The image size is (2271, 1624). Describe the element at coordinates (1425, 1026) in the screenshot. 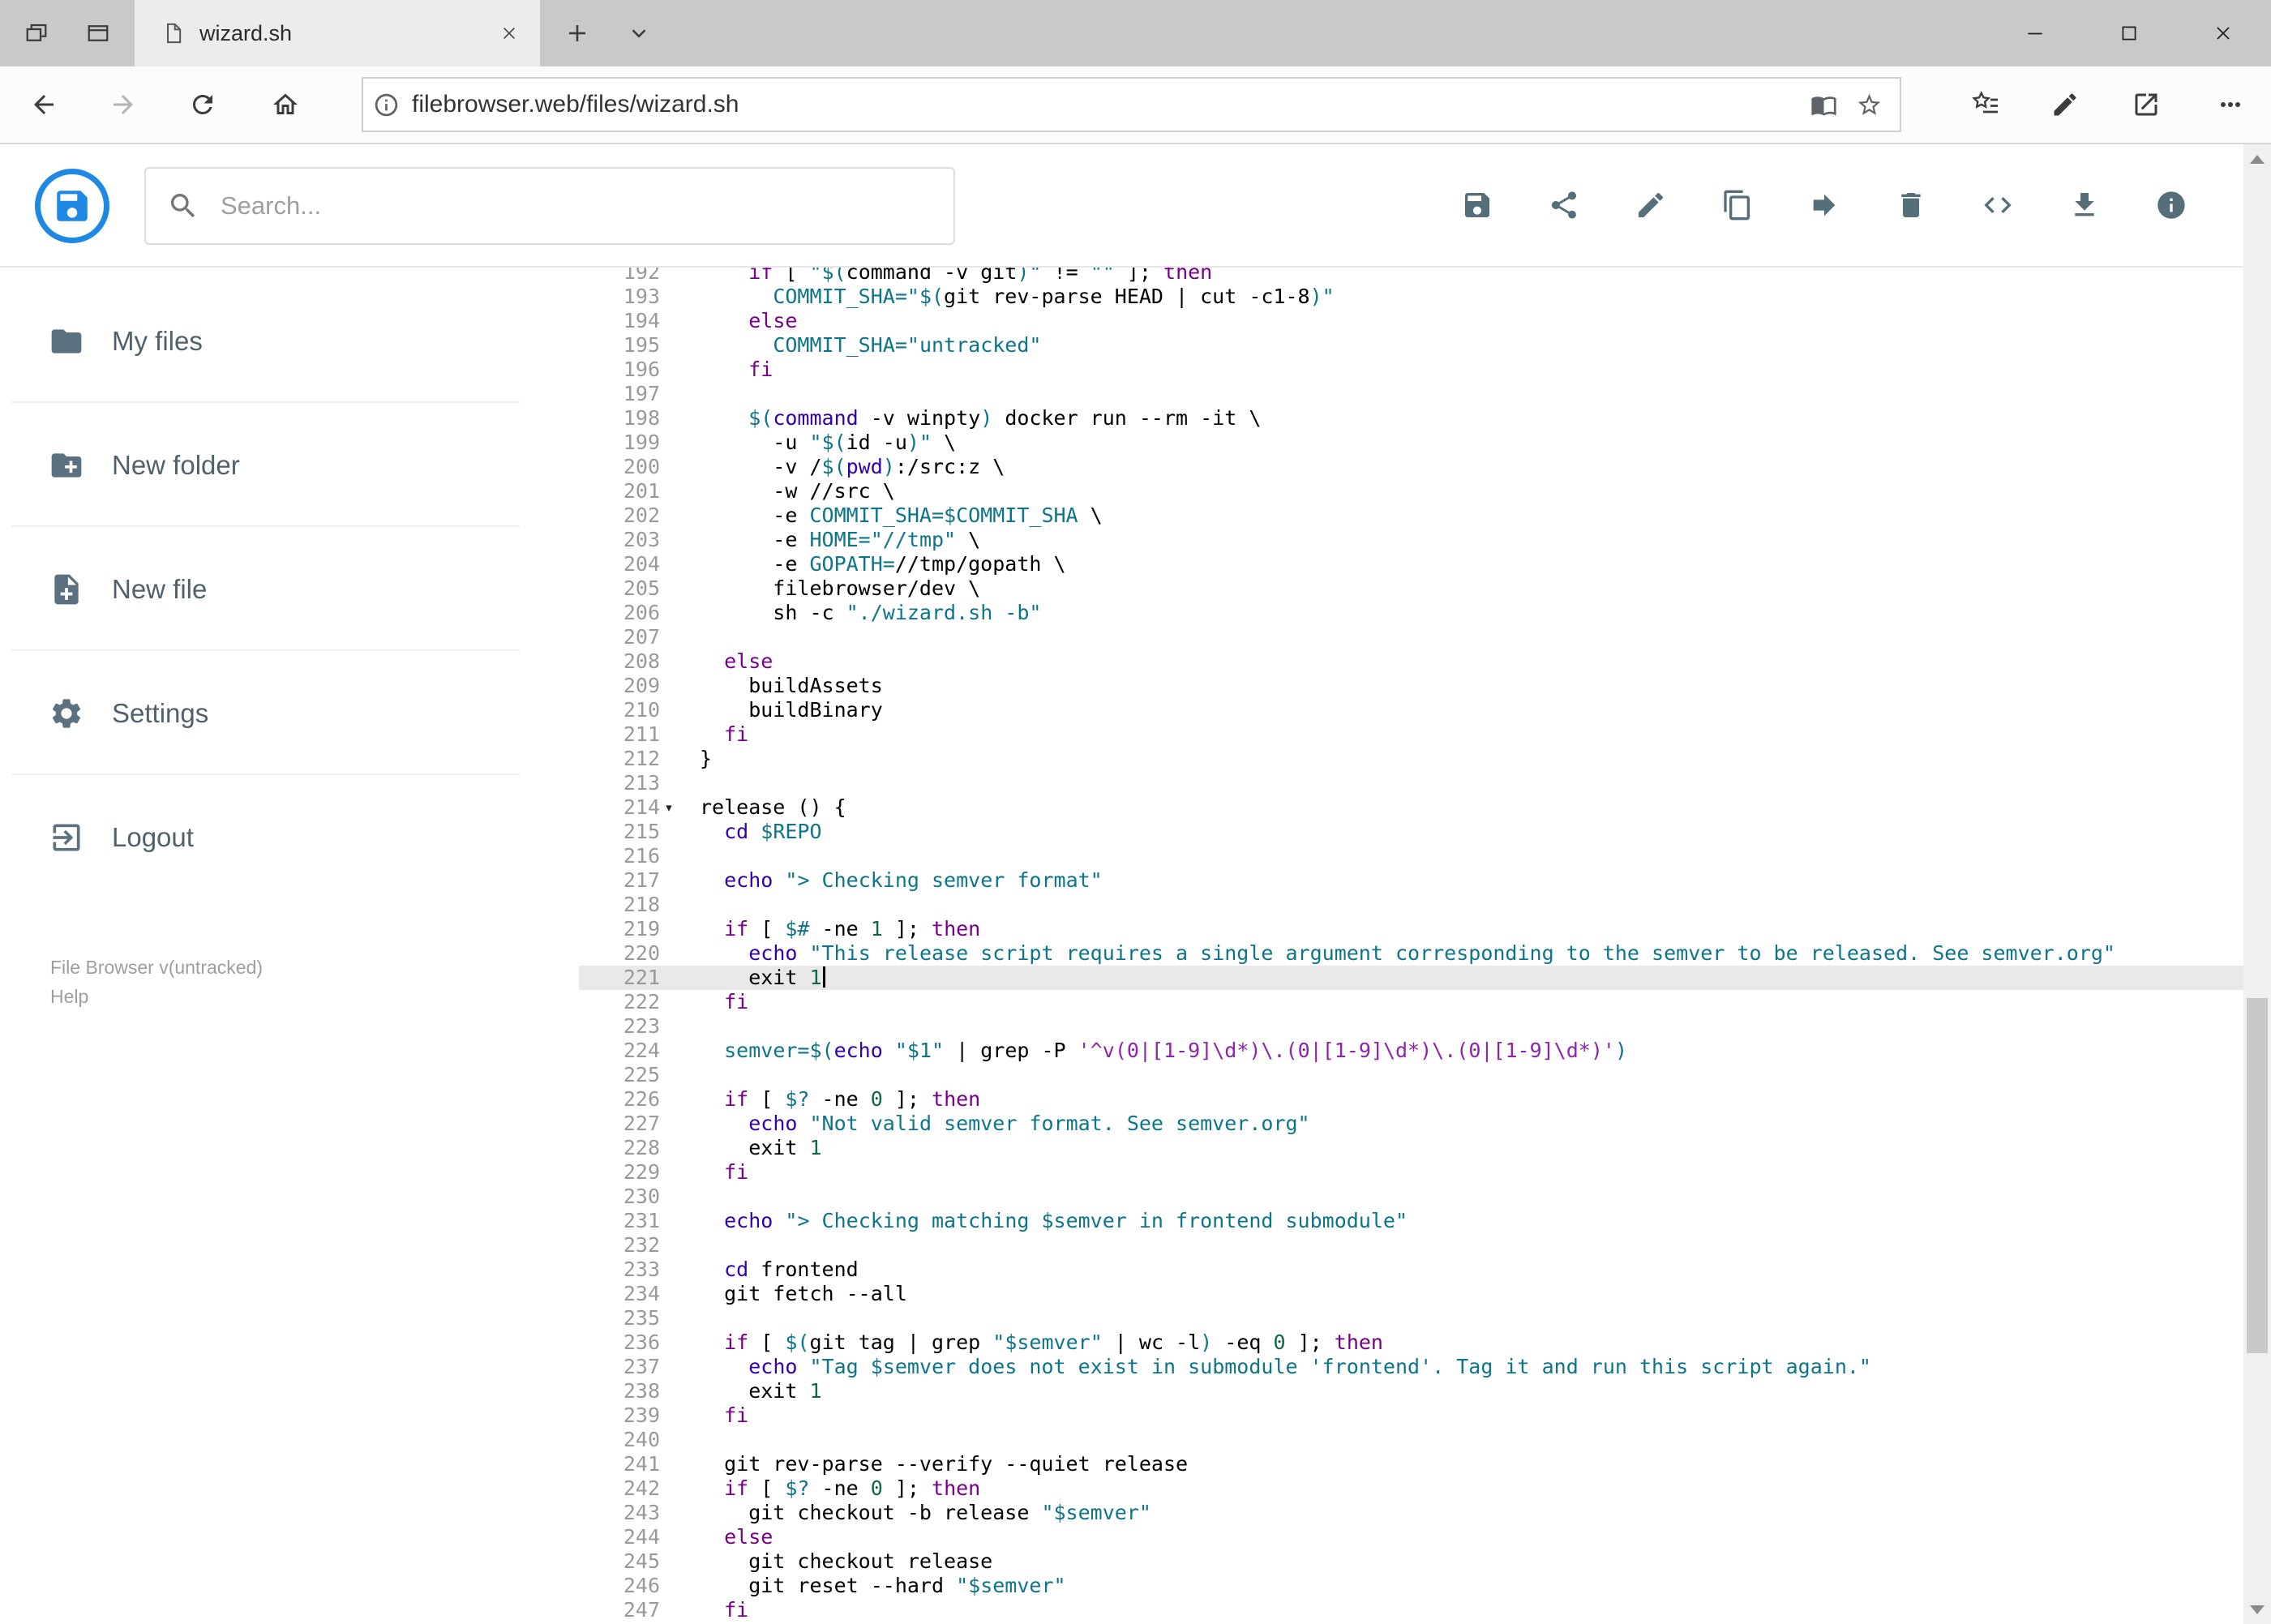

I see `code-line: 223` at that location.